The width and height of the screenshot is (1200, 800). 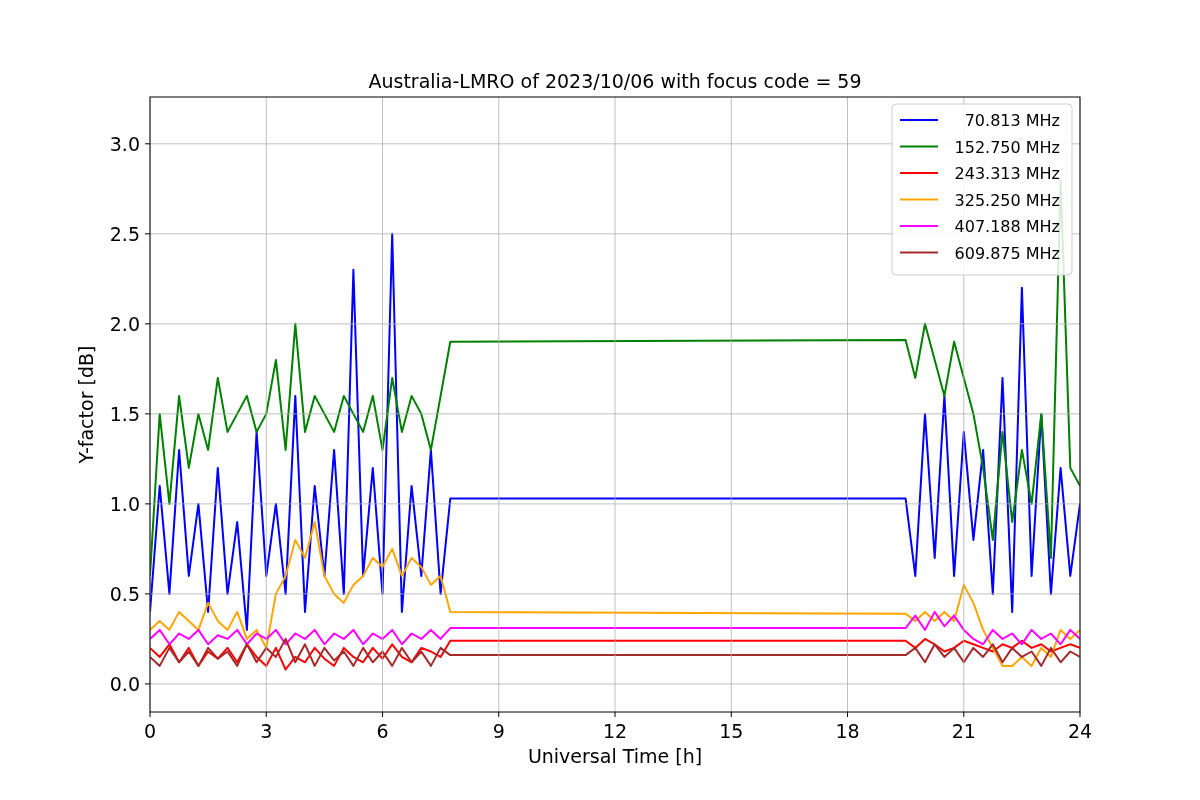 I want to click on y-tick-label: 1.0, so click(x=124, y=503).